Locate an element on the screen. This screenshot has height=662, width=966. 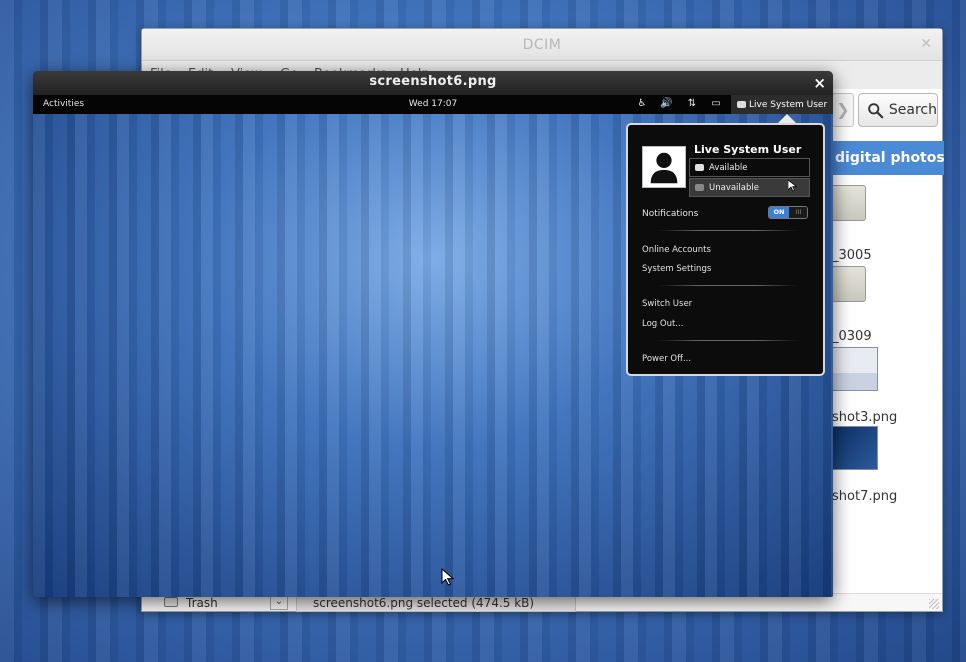
volume-icon: 🔊 is located at coordinates (666, 104).